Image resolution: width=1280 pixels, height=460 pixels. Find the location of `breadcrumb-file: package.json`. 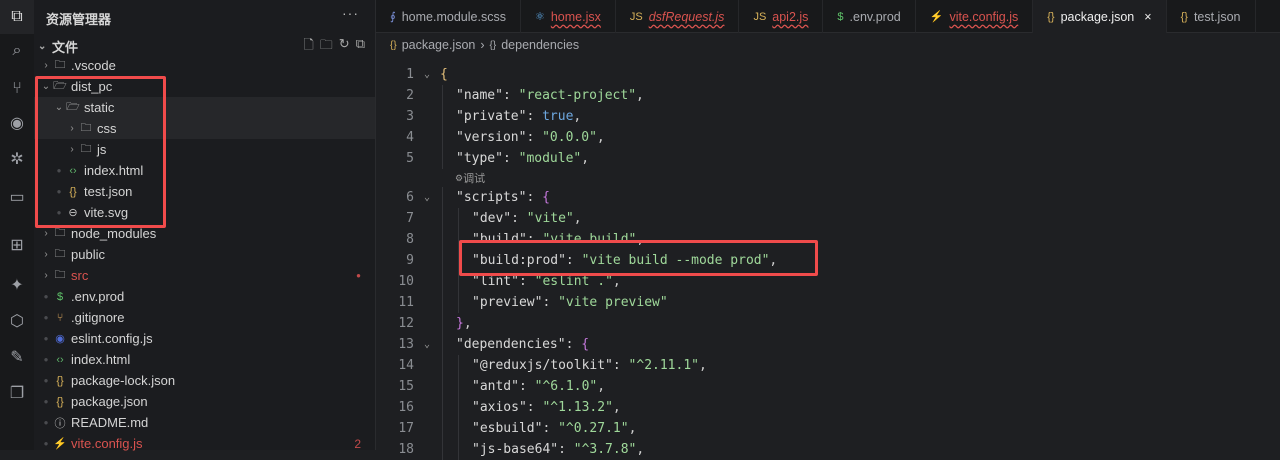

breadcrumb-file: package.json is located at coordinates (439, 45).